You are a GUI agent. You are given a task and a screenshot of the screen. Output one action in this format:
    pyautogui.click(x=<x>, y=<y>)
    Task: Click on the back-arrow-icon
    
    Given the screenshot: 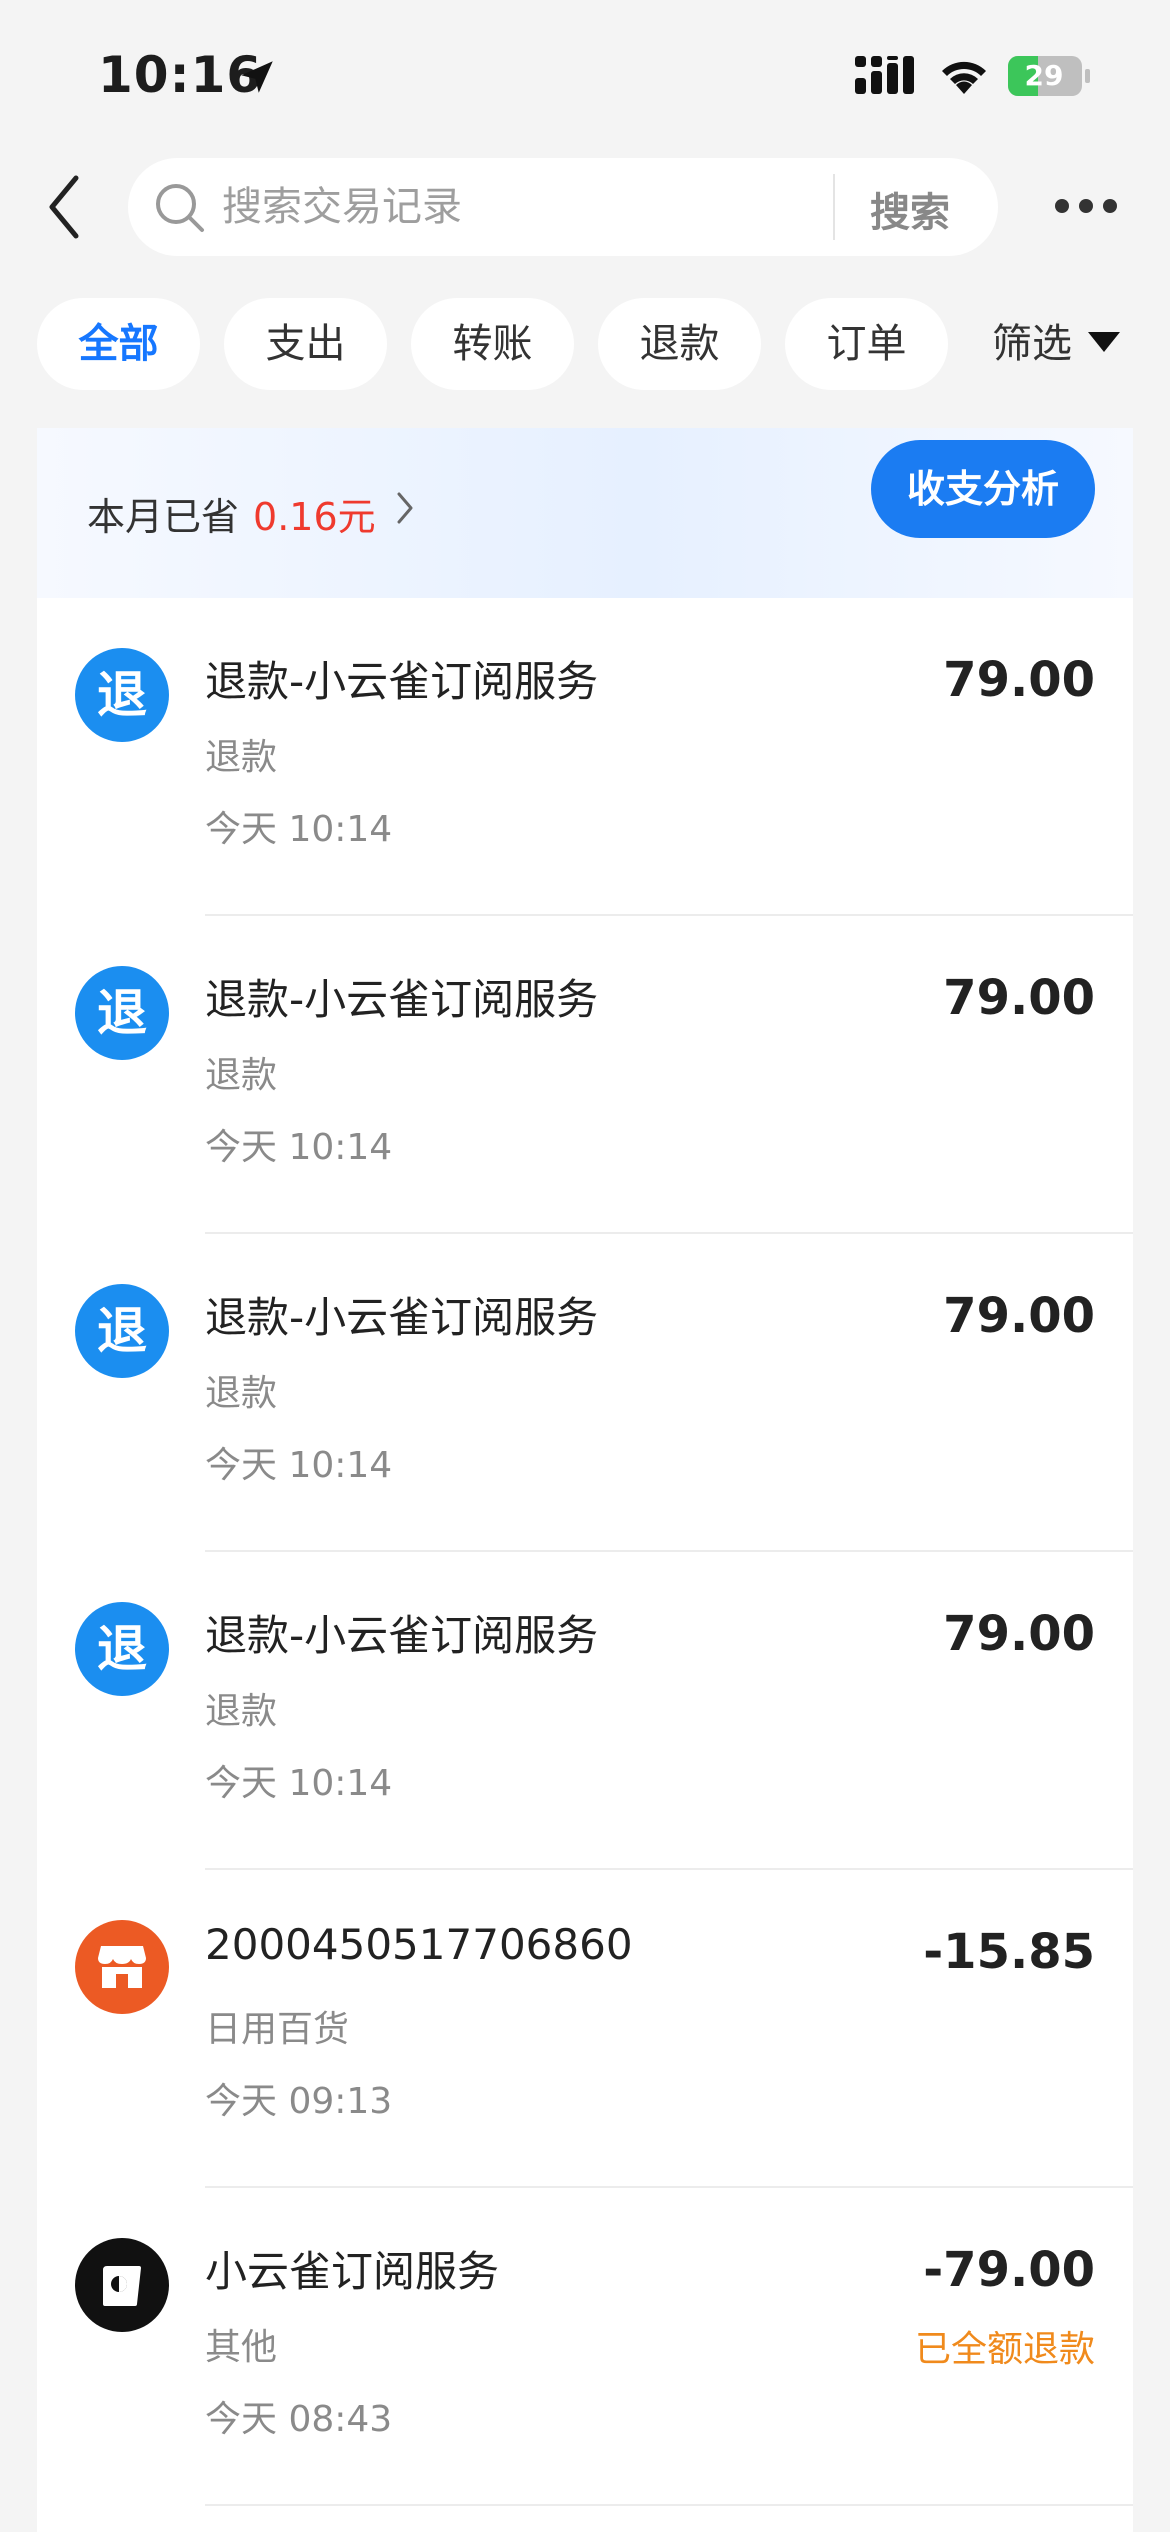 What is the action you would take?
    pyautogui.click(x=64, y=207)
    